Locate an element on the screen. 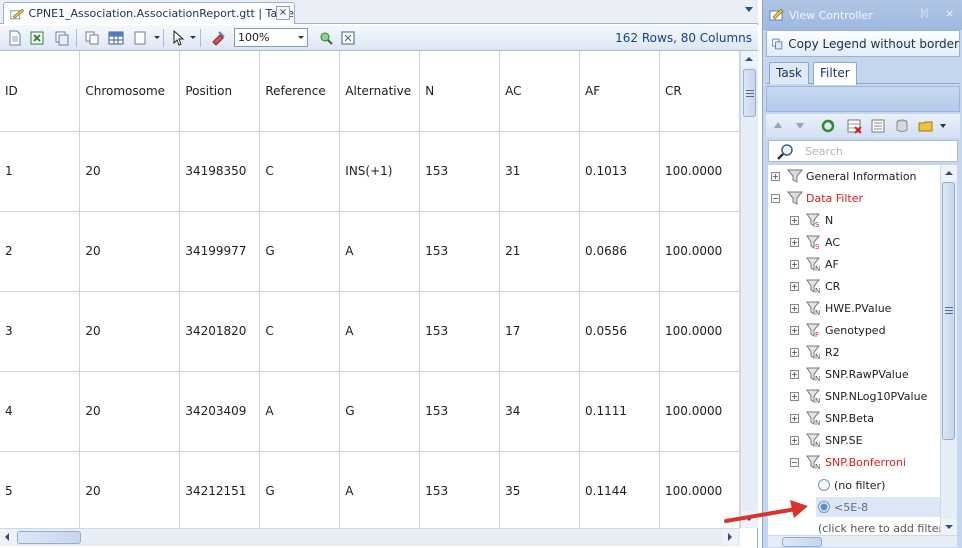  table-cell: 35 is located at coordinates (540, 489).